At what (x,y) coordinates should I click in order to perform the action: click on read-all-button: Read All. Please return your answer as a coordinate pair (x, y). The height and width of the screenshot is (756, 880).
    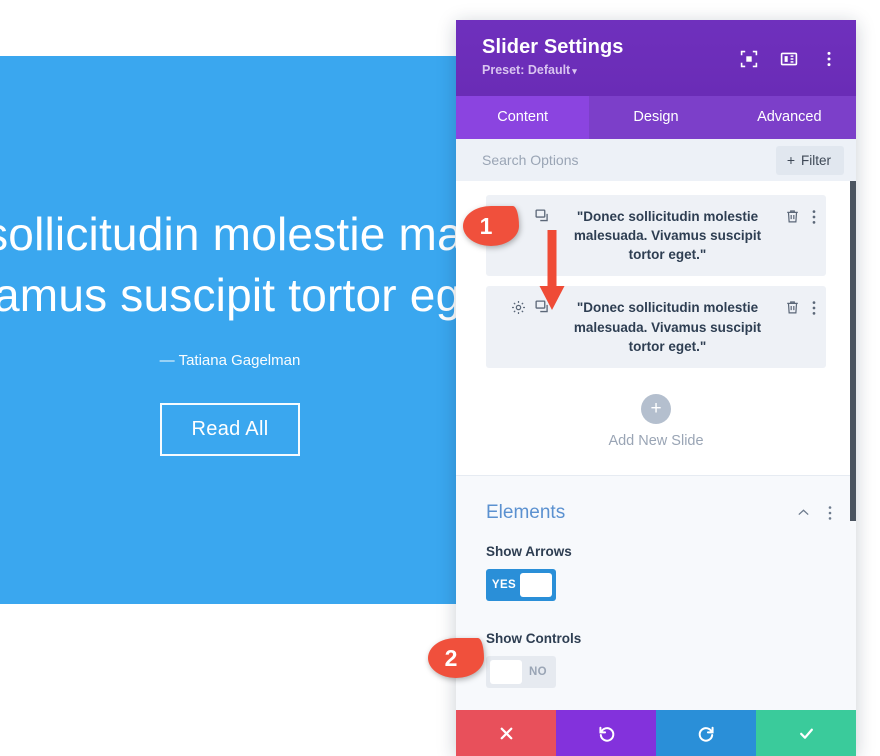
    Looking at the image, I should click on (230, 429).